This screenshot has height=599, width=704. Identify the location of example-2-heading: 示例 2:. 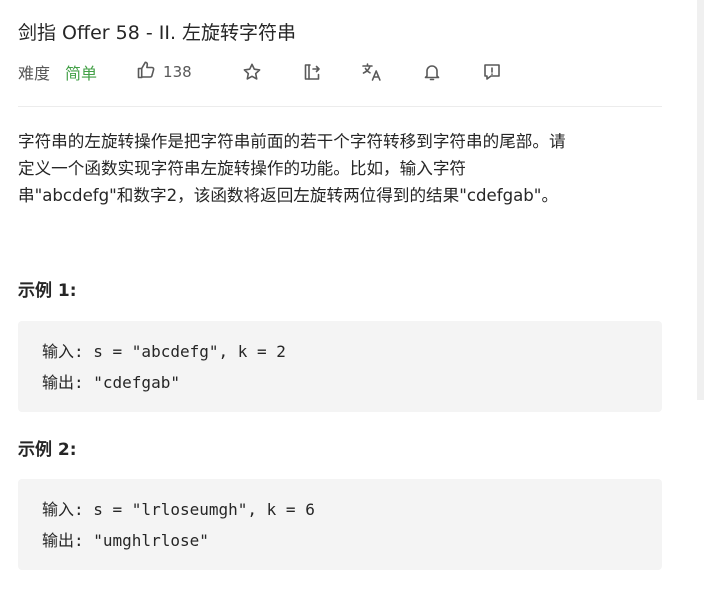
(47, 450).